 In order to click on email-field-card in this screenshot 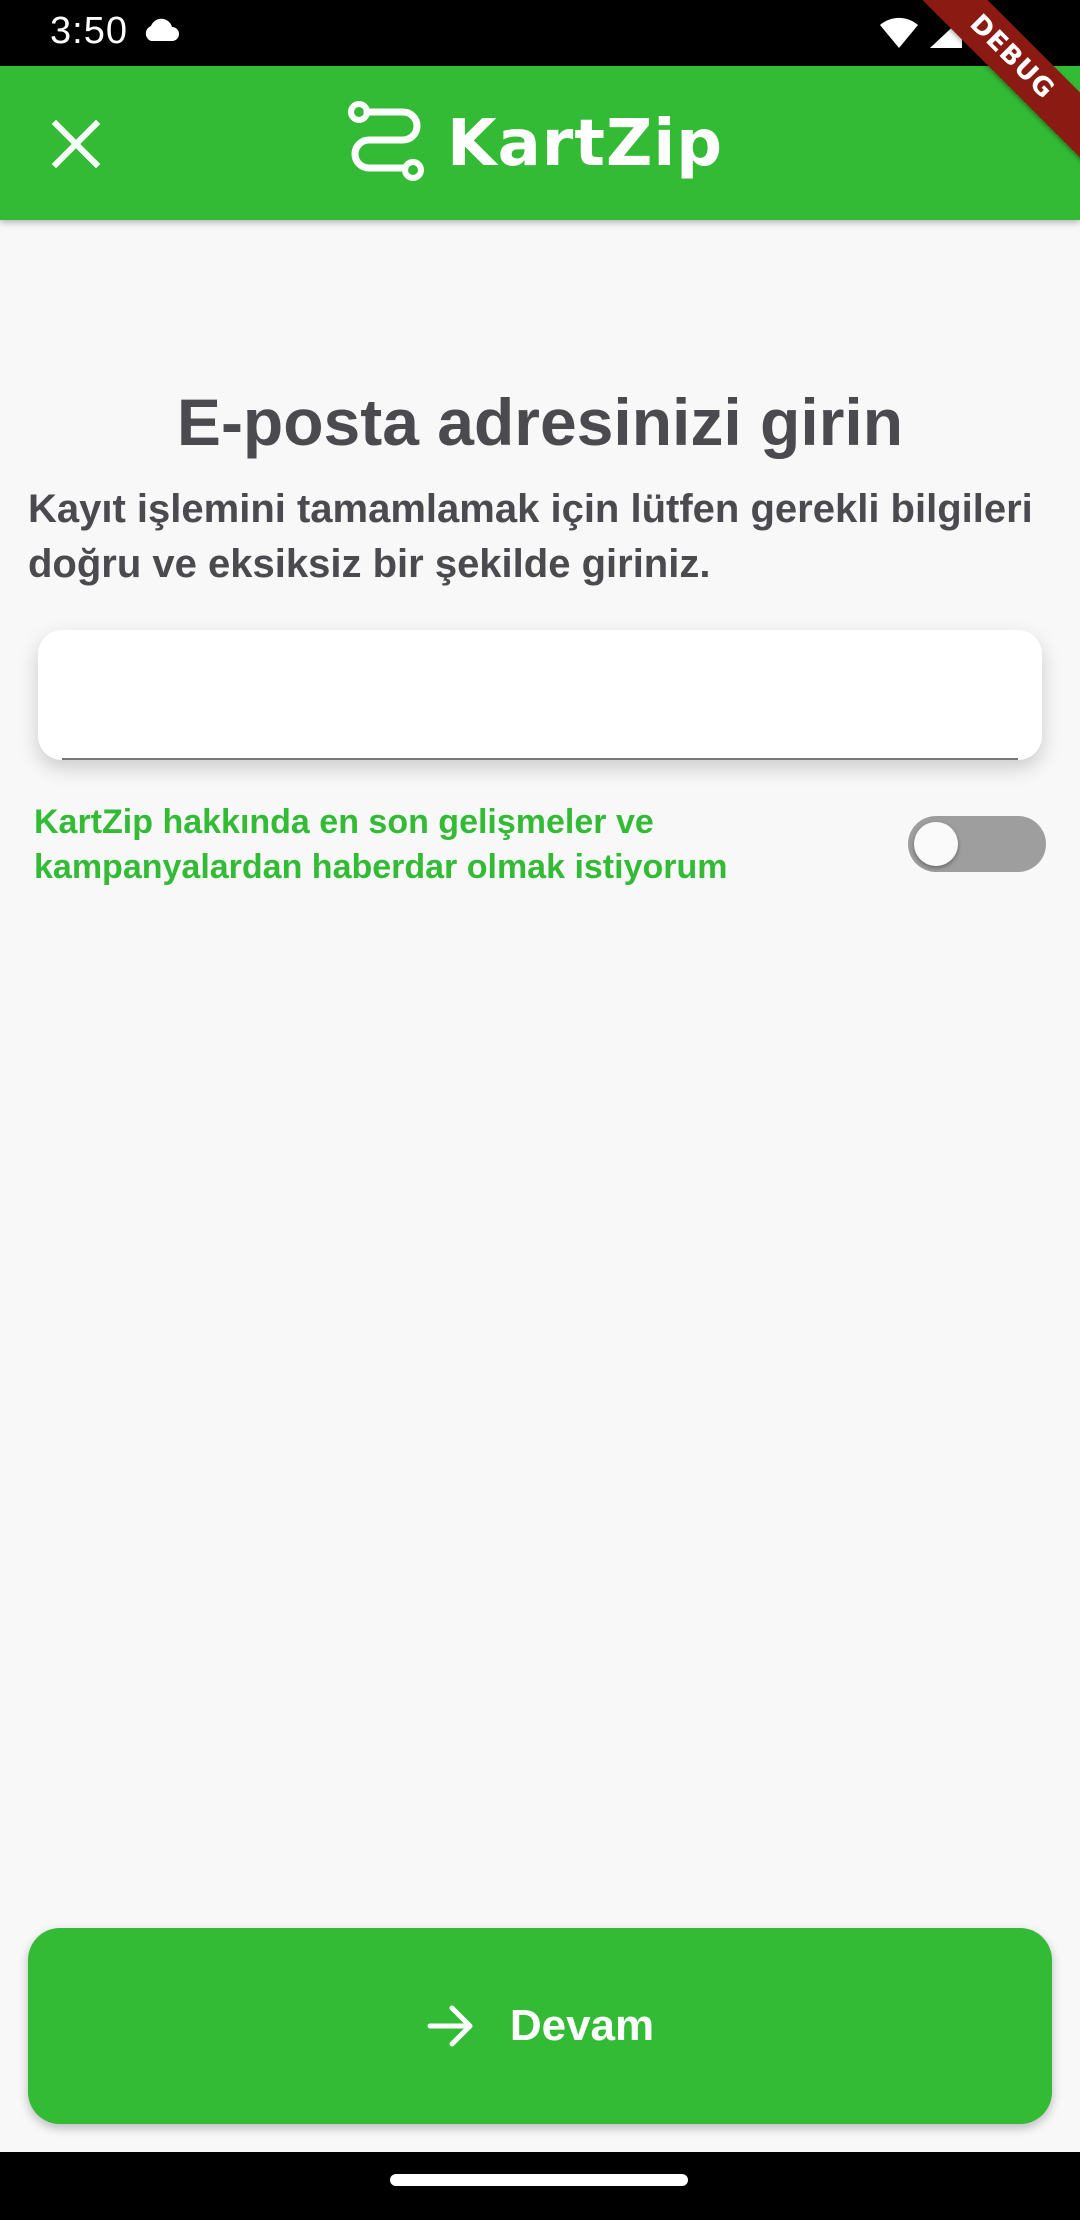, I will do `click(540, 695)`.